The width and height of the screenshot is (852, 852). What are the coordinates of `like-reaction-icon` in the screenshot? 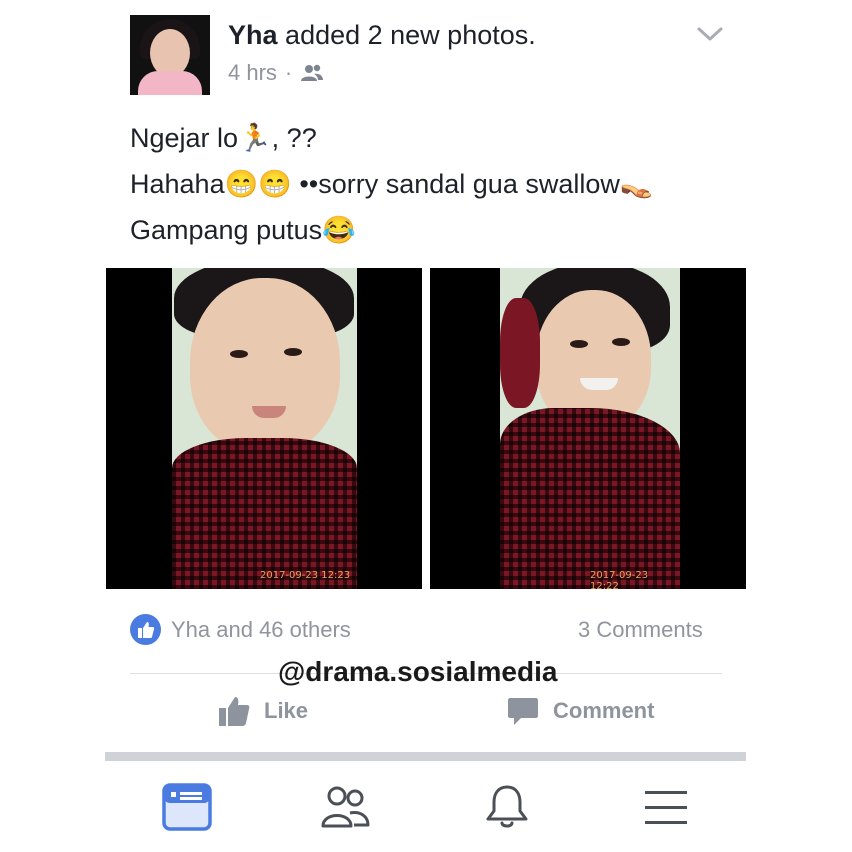 It's located at (145, 629).